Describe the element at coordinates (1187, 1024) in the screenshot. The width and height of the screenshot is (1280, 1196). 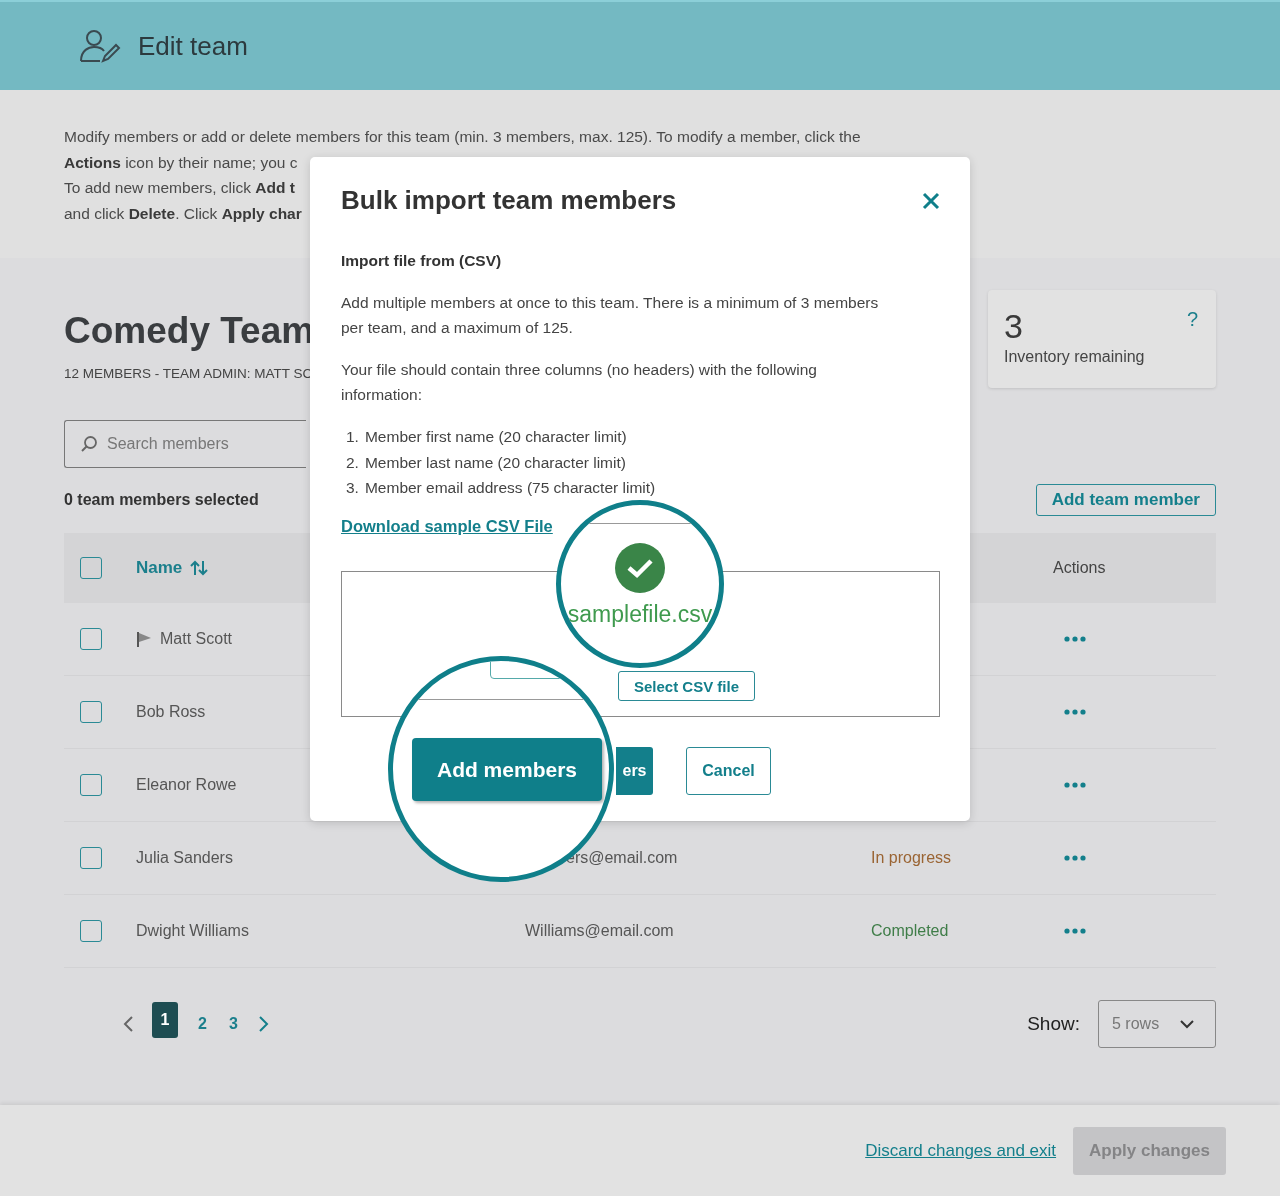
I see `chevron-down-icon` at that location.